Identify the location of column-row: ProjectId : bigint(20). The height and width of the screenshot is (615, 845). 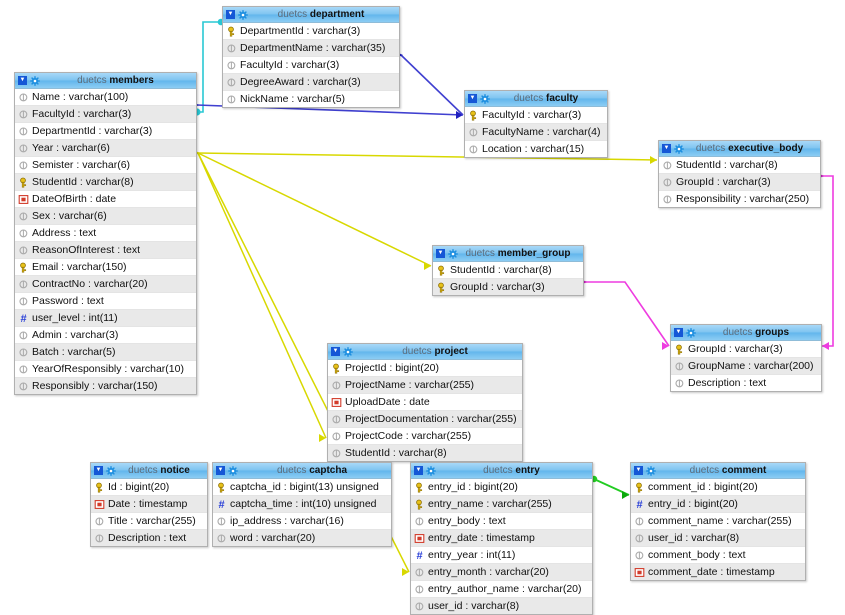
(425, 368).